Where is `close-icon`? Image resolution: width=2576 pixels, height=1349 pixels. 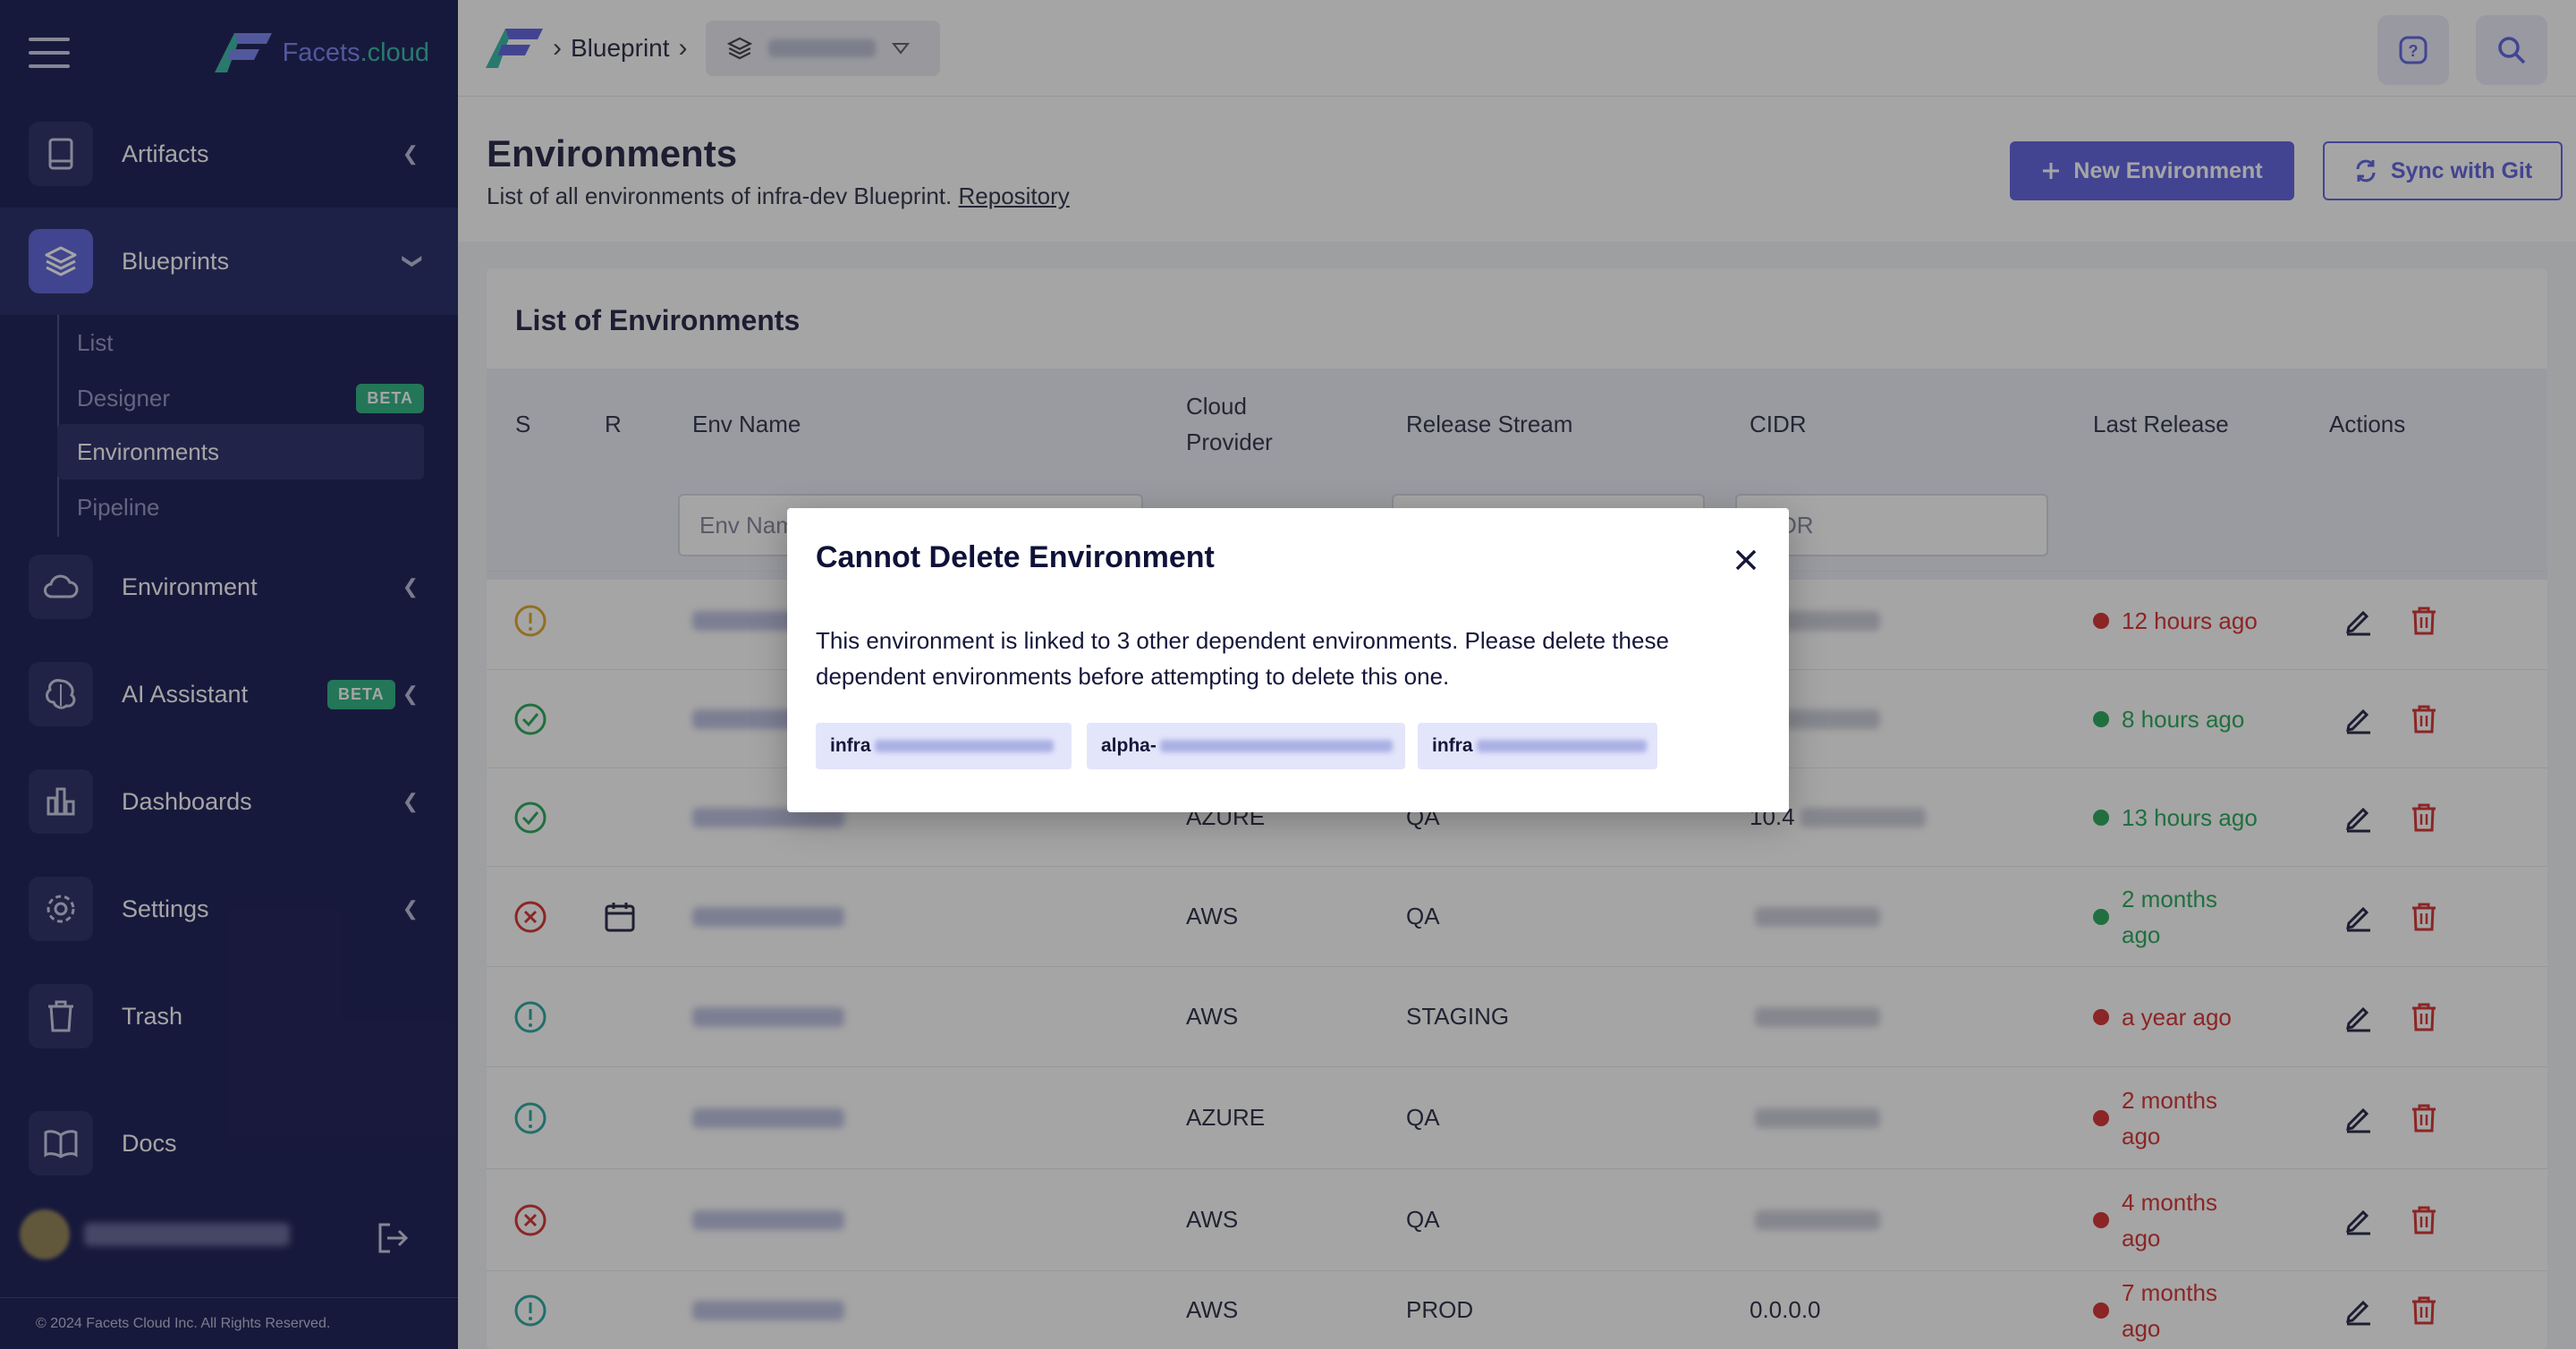
close-icon is located at coordinates (1746, 560).